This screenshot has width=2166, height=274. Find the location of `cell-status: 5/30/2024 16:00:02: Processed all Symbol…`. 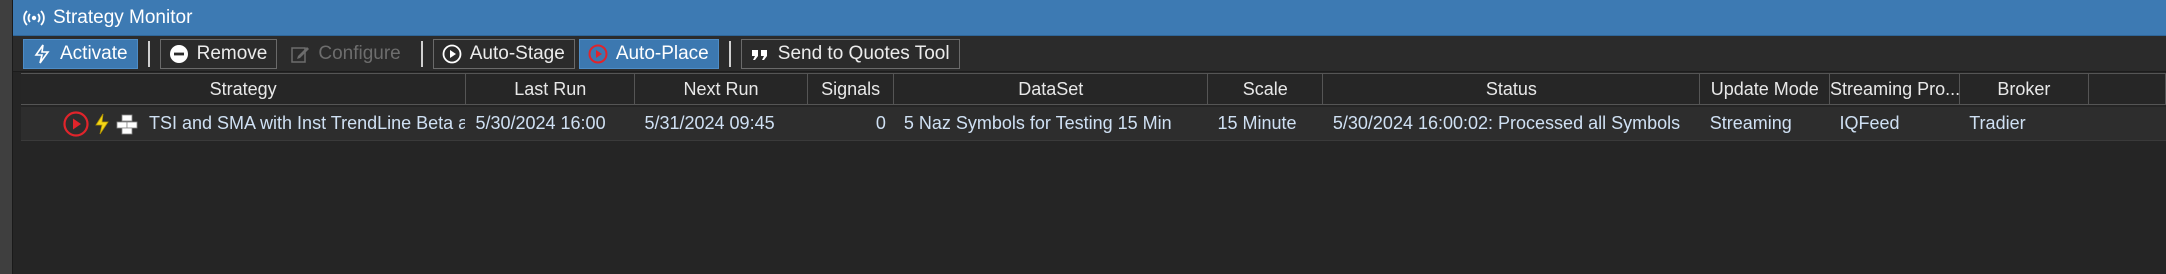

cell-status: 5/30/2024 16:00:02: Processed all Symbol… is located at coordinates (1506, 123).